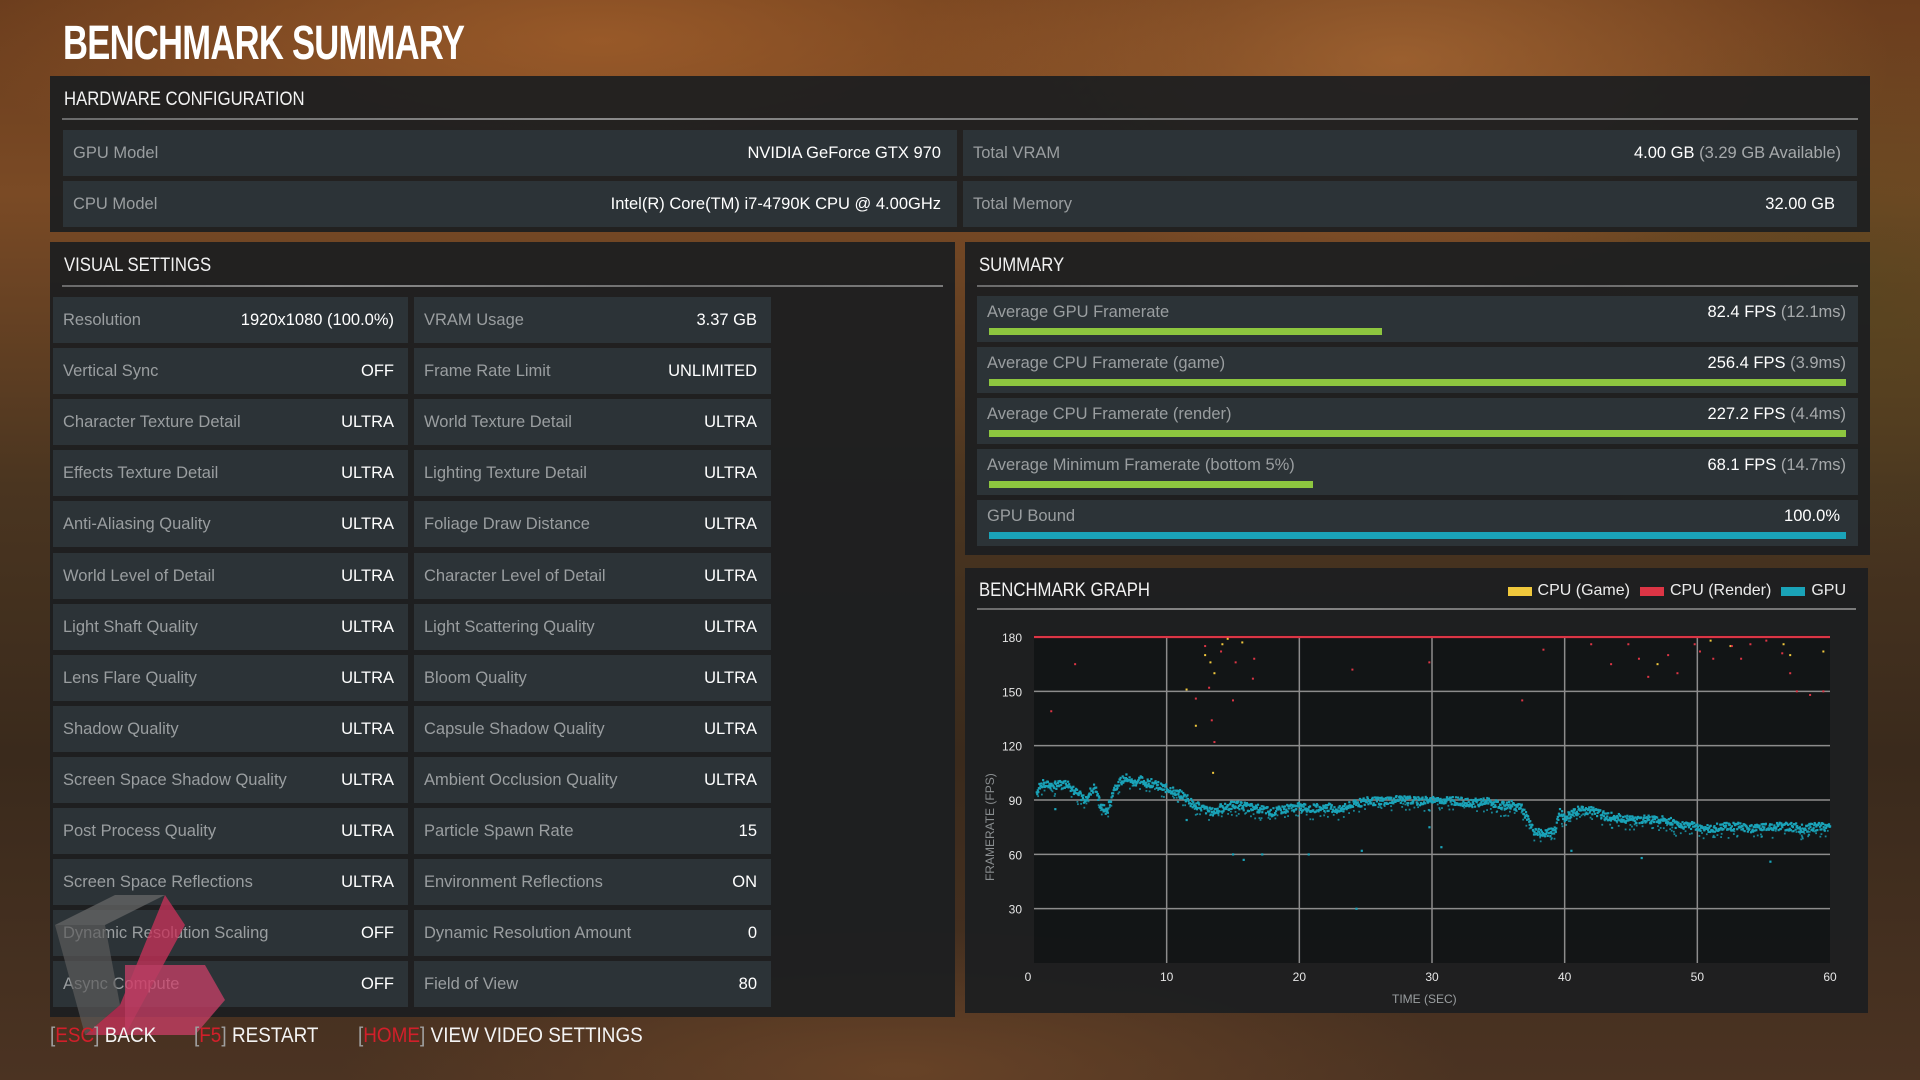 This screenshot has width=1920, height=1080. I want to click on setting-row: World Texture Detail ULTRA, so click(592, 422).